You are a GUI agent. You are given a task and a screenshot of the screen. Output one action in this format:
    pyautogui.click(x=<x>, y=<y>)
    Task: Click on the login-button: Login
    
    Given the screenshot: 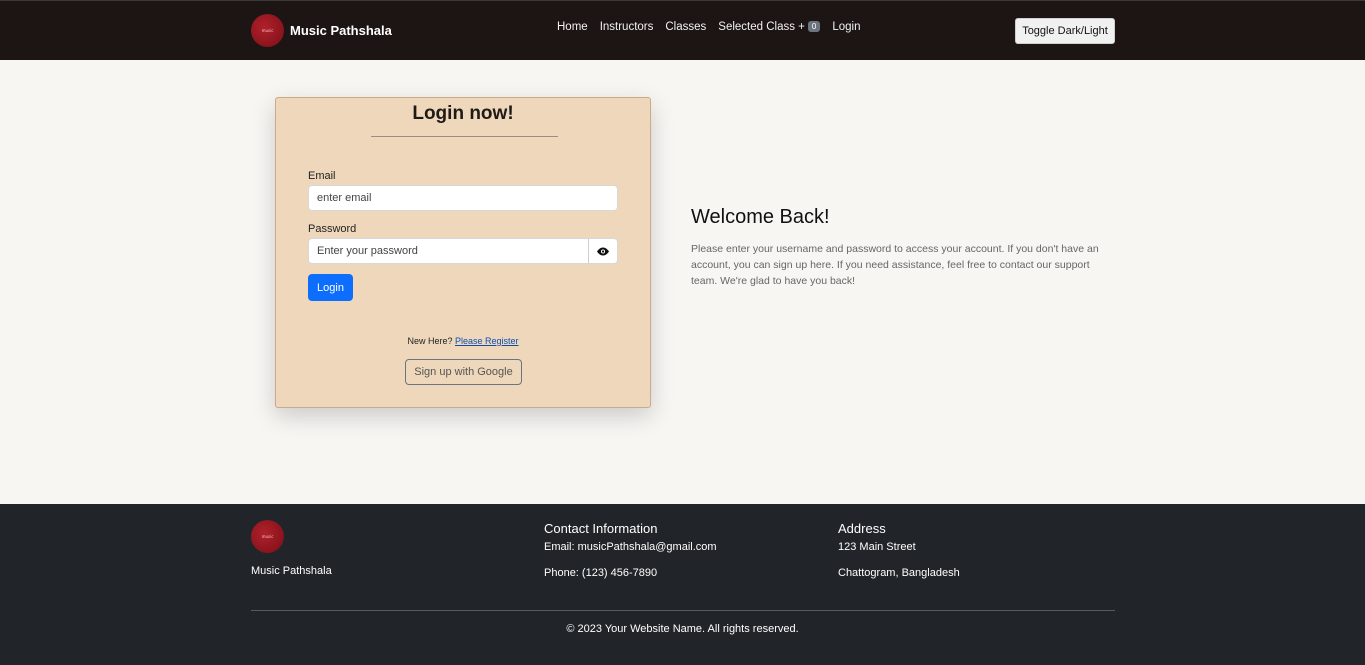 What is the action you would take?
    pyautogui.click(x=330, y=287)
    